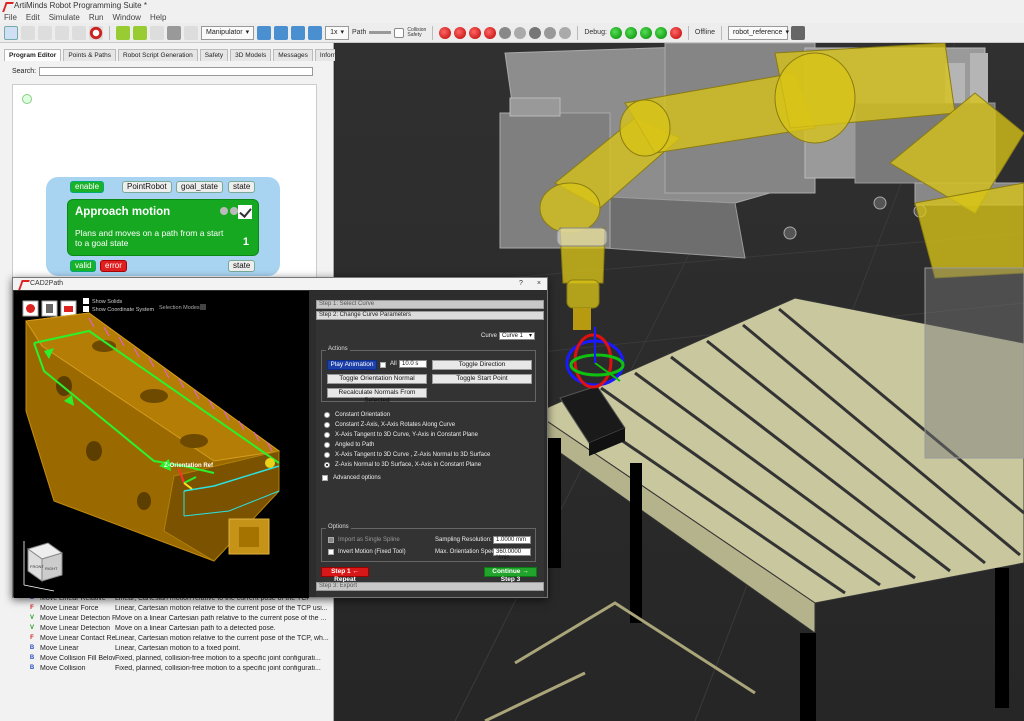  I want to click on state-port-top: state, so click(242, 187).